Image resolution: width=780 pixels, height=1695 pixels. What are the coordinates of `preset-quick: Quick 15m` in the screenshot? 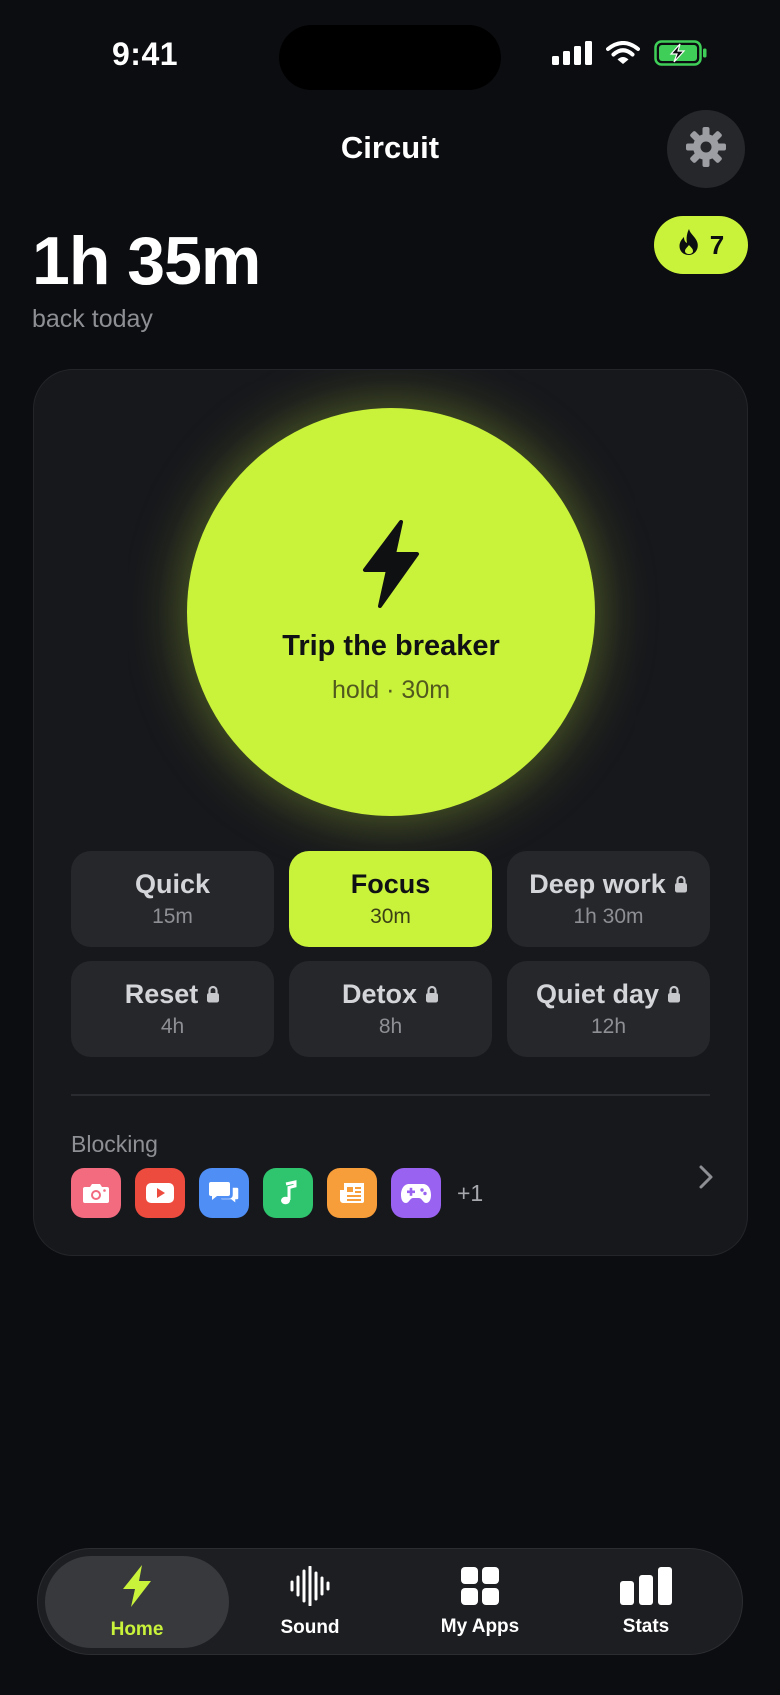 It's located at (172, 899).